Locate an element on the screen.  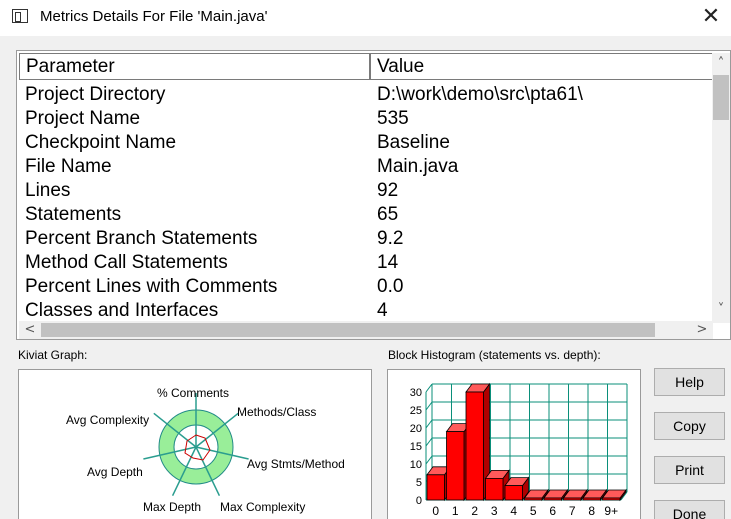
value-cell: 65 is located at coordinates (388, 214).